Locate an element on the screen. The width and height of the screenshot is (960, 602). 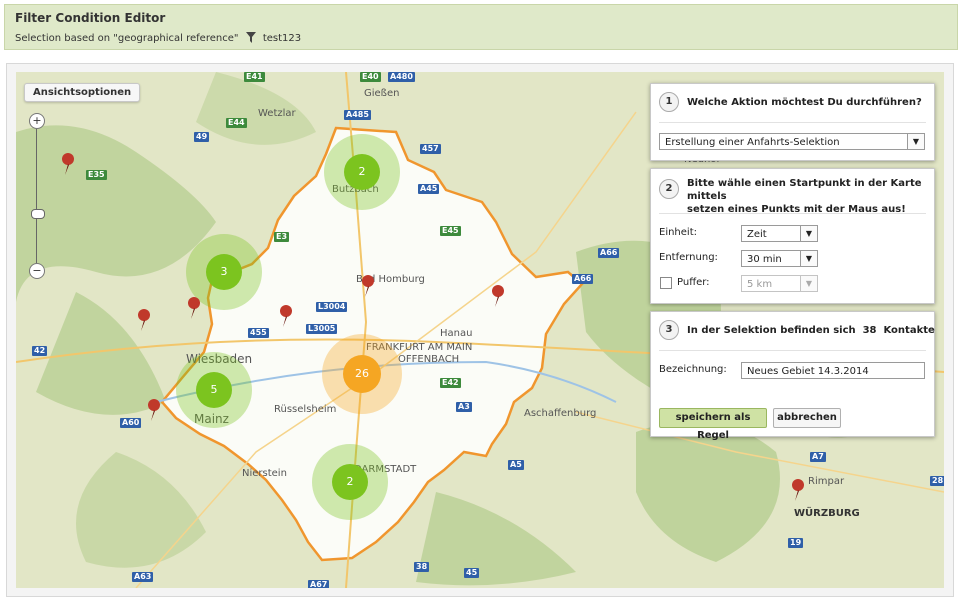
action-select: Erstellung einer Anfahrts-Selektion ▼ is located at coordinates (792, 141).